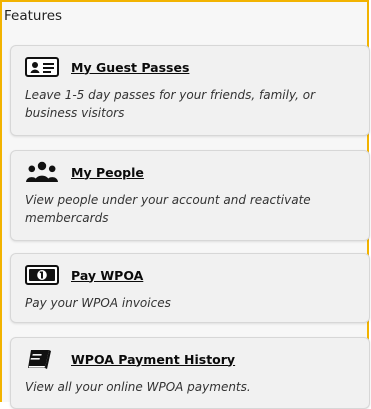 Image resolution: width=371 pixels, height=409 pixels. What do you see at coordinates (42, 67) in the screenshot?
I see `id-card-icon` at bounding box center [42, 67].